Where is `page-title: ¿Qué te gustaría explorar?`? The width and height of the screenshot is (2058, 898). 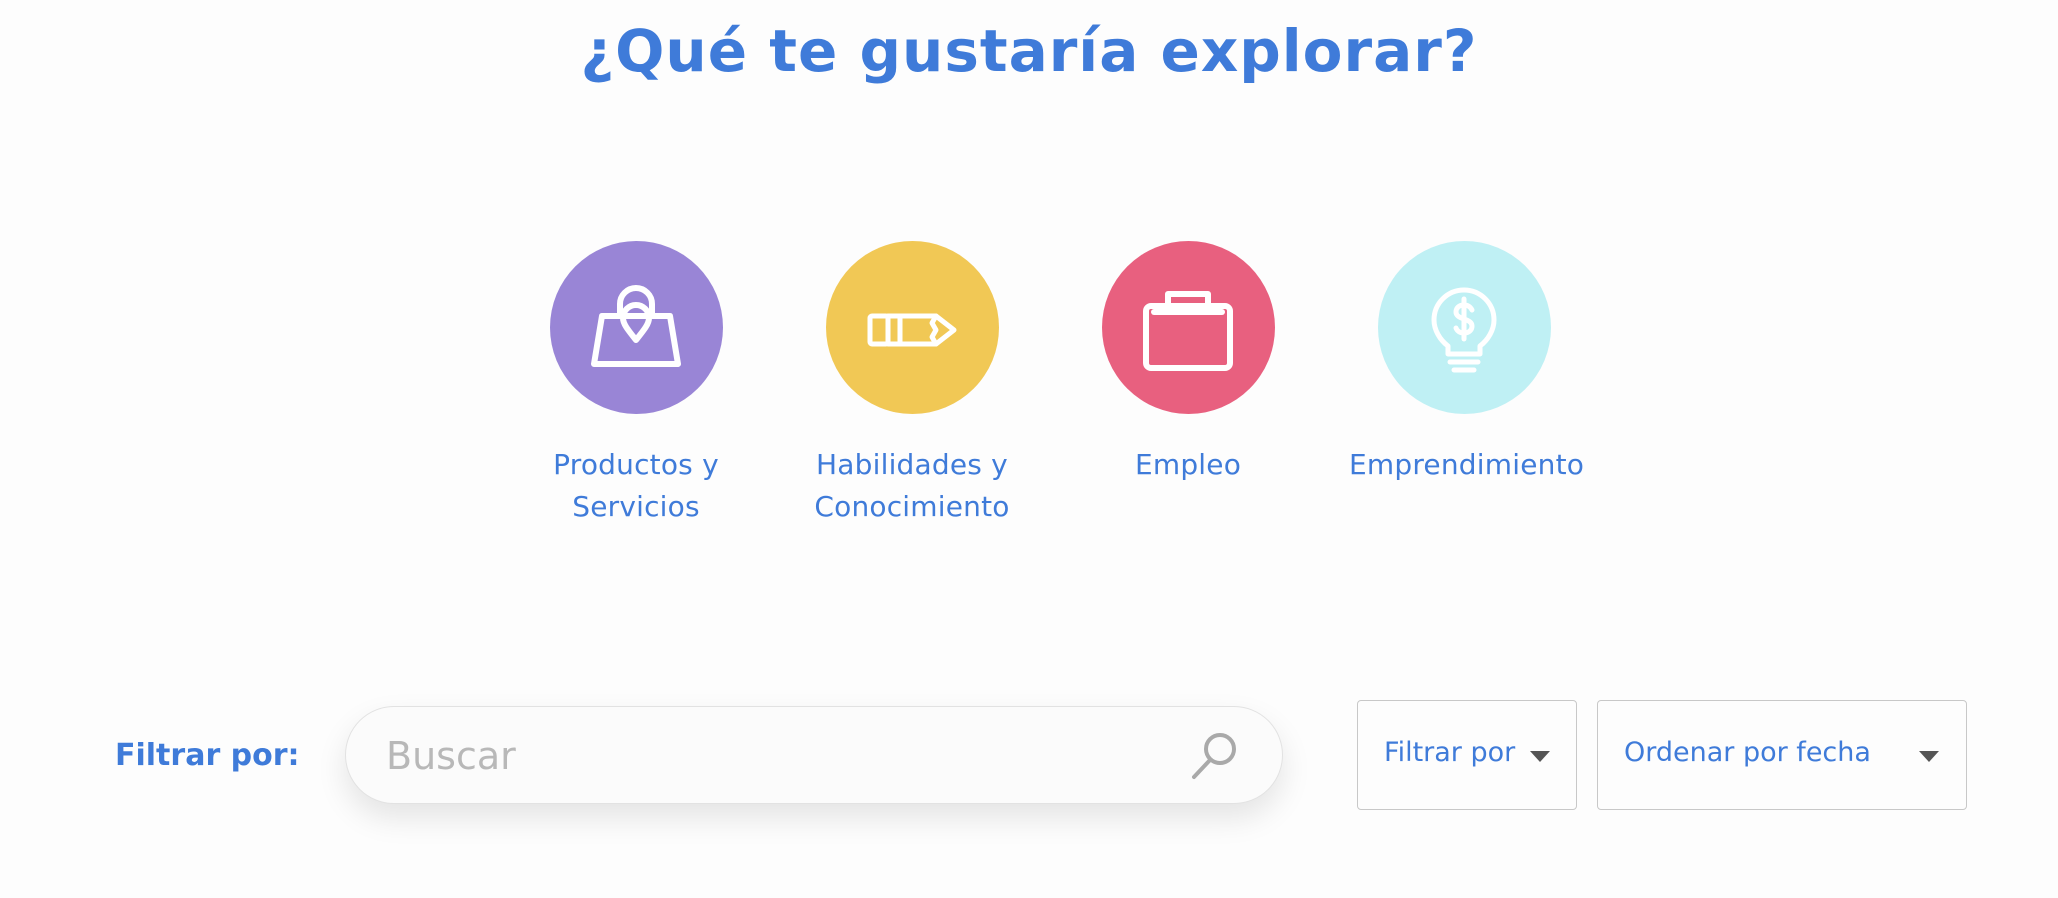
page-title: ¿Qué te gustaría explorar? is located at coordinates (1029, 51).